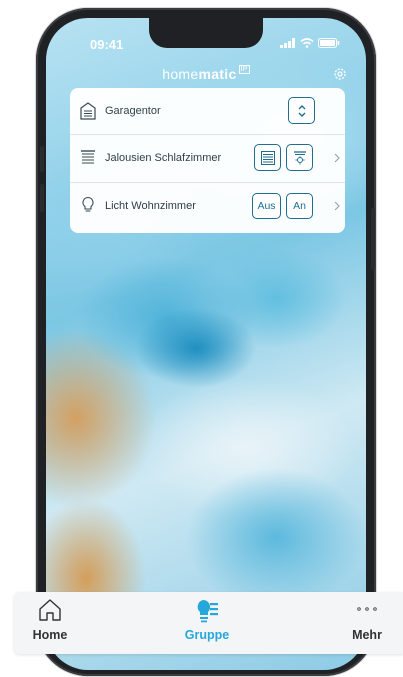 This screenshot has height=677, width=403. What do you see at coordinates (42, 159) in the screenshot?
I see `phone-side-button` at bounding box center [42, 159].